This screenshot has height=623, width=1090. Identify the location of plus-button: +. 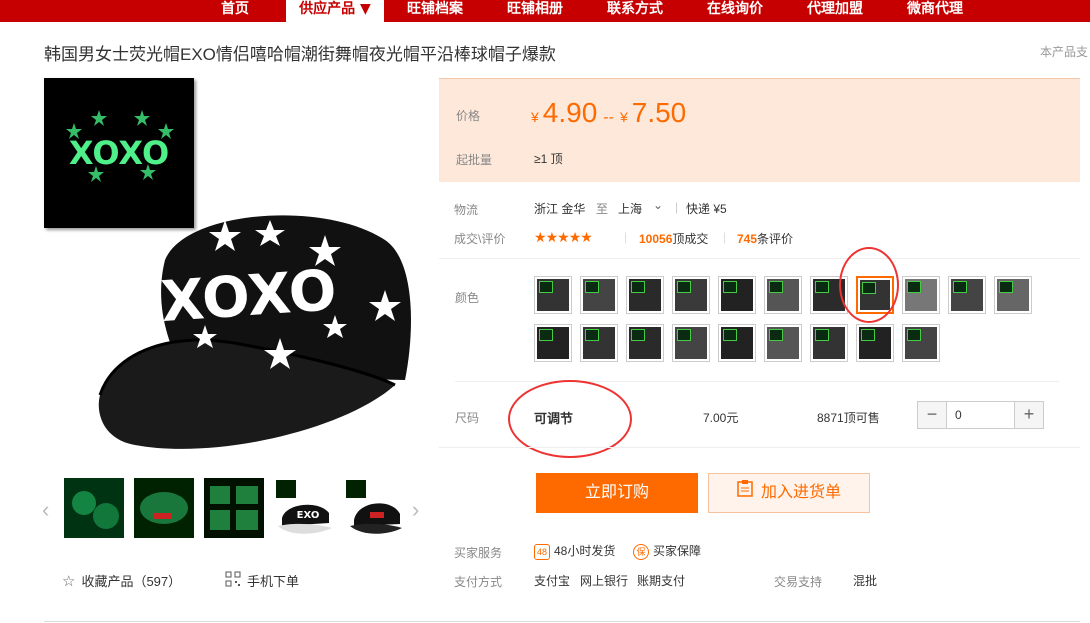
(1029, 415).